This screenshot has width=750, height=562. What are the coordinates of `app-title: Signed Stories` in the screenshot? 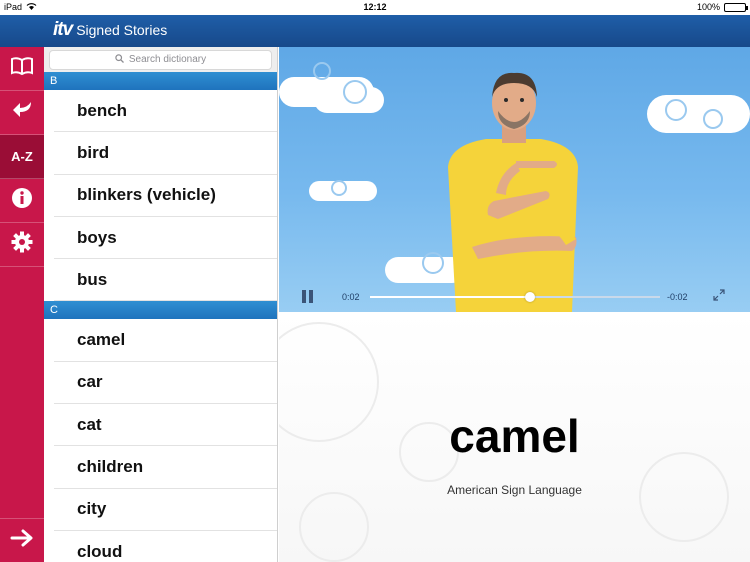 It's located at (122, 30).